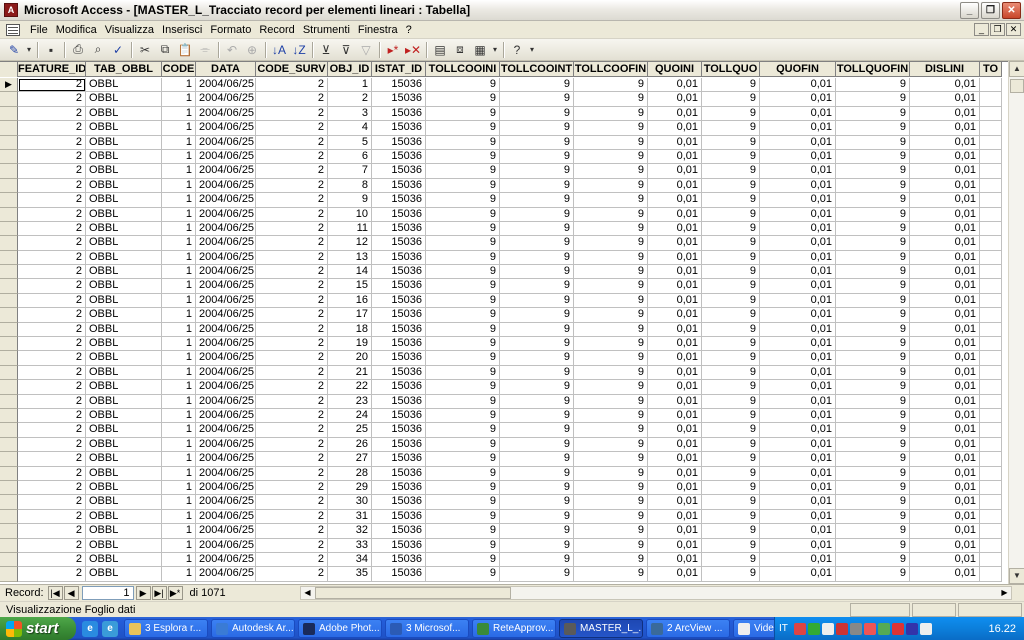  I want to click on cell-obj_id: 35, so click(350, 574).